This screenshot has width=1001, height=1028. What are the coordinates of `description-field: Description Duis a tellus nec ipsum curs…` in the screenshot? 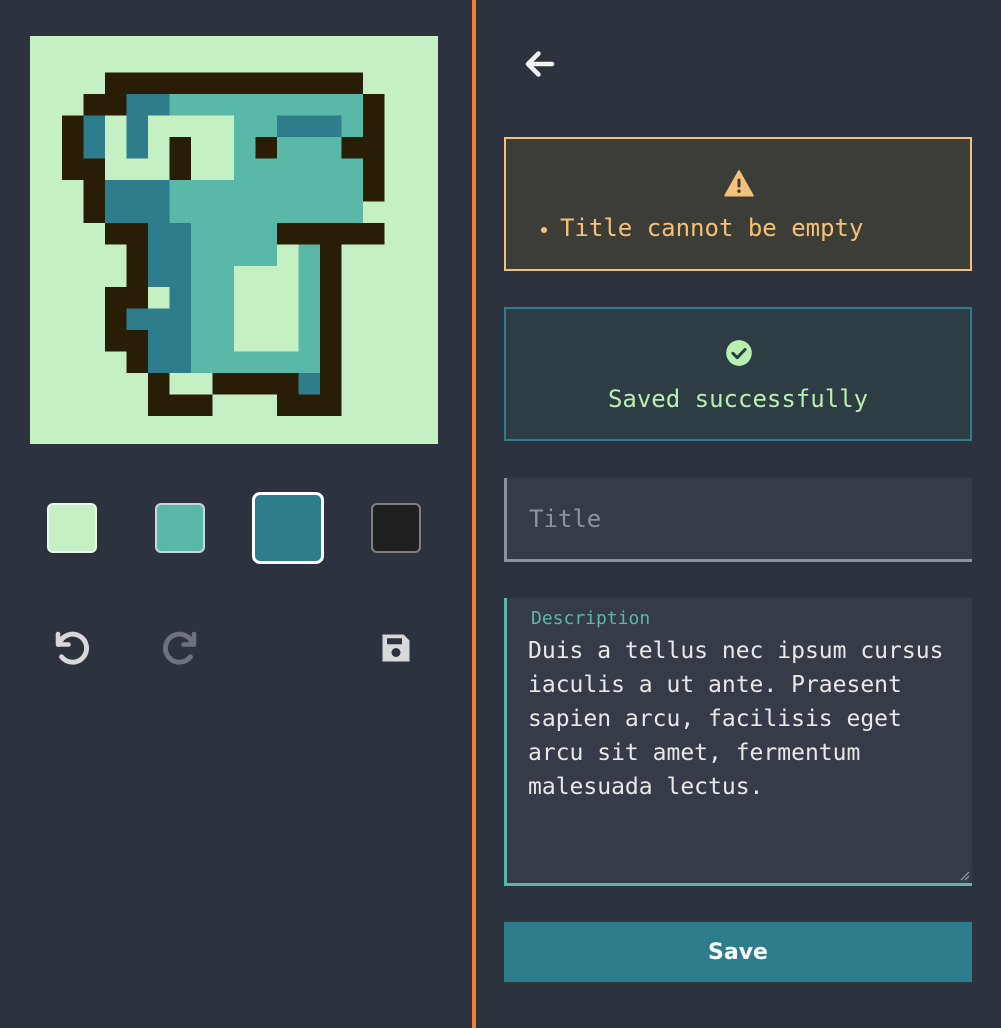 It's located at (738, 742).